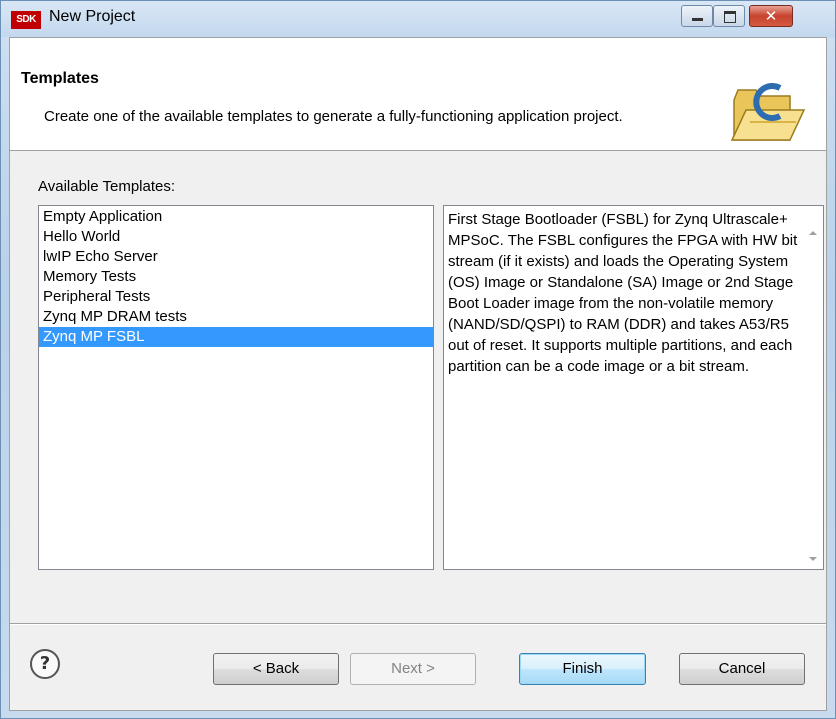 This screenshot has width=836, height=719. I want to click on button-separator, so click(418, 624).